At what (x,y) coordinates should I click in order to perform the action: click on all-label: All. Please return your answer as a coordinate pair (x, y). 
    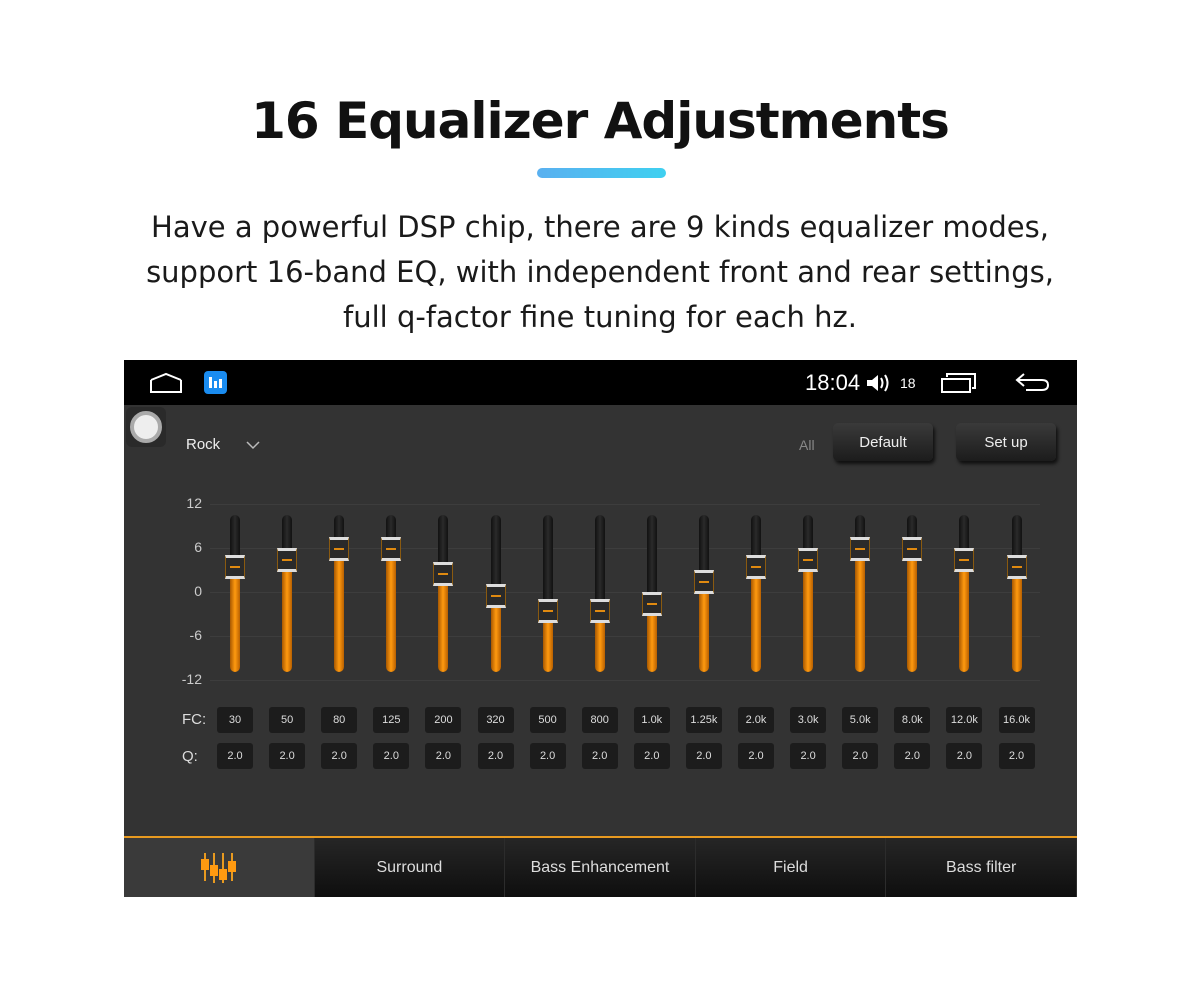
    Looking at the image, I should click on (807, 445).